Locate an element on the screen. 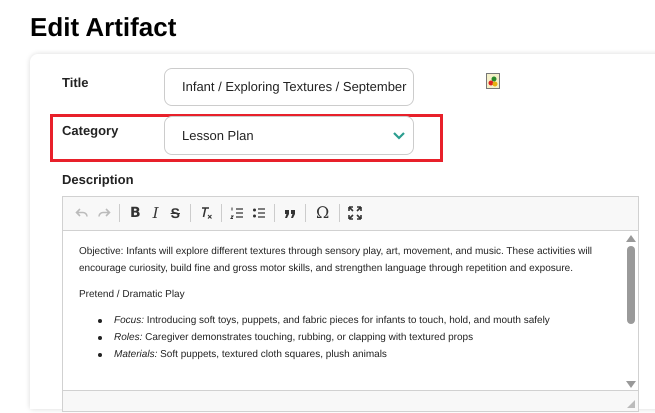 The height and width of the screenshot is (413, 655). bold-button: B is located at coordinates (135, 213).